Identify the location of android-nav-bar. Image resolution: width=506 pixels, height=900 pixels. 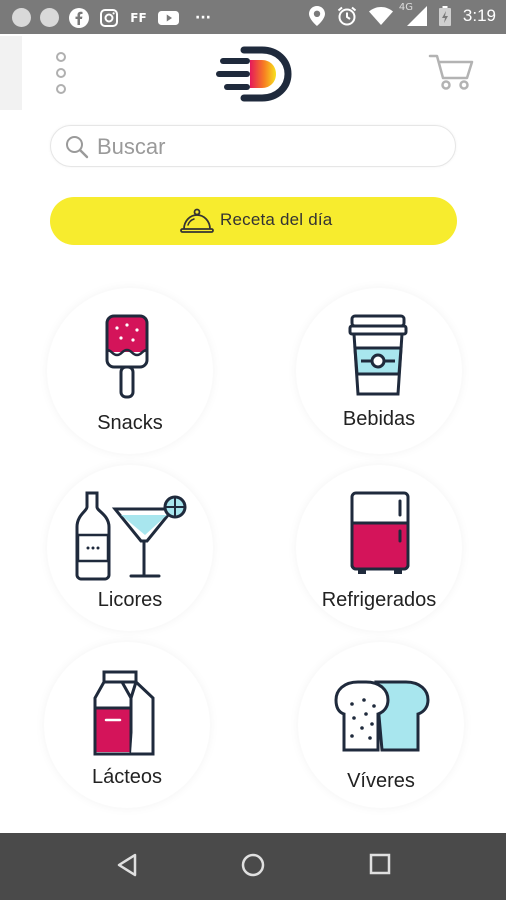
(253, 866).